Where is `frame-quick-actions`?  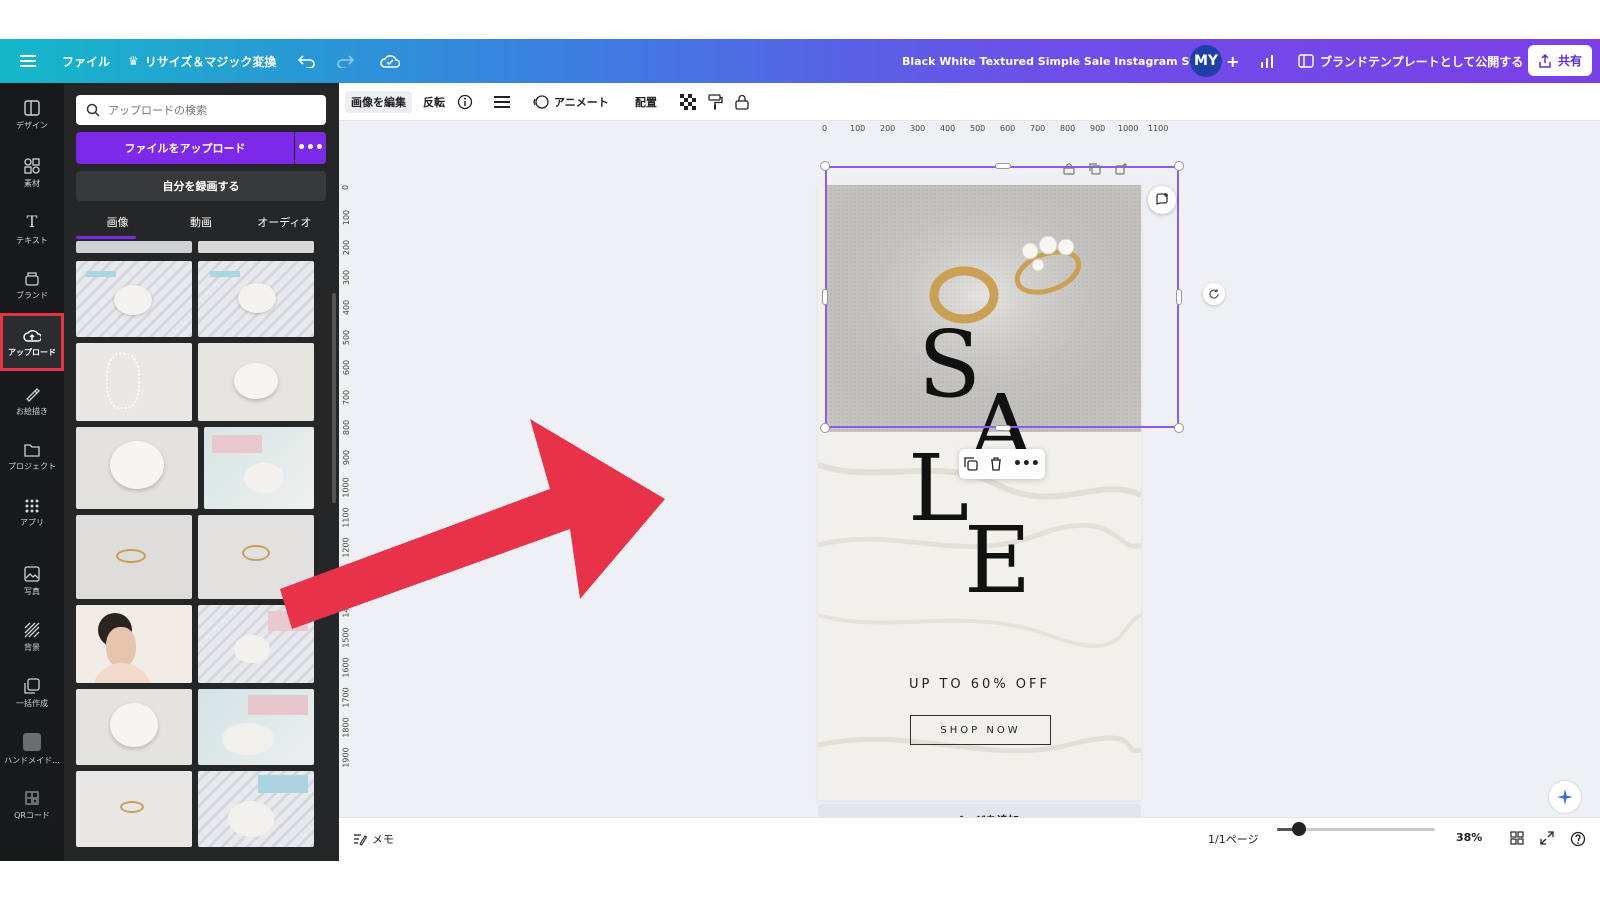 frame-quick-actions is located at coordinates (1095, 169).